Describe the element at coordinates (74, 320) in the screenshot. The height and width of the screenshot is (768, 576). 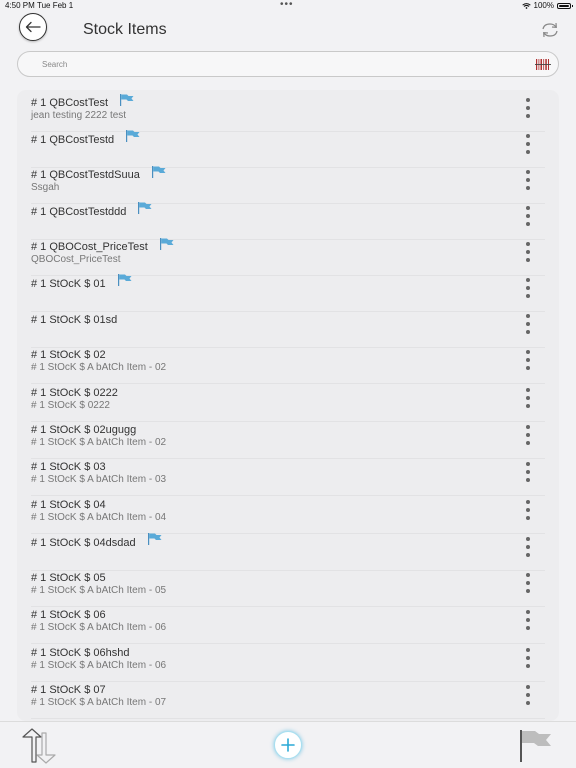
I see `item-name: # 1 StOcK $ 01sd` at that location.